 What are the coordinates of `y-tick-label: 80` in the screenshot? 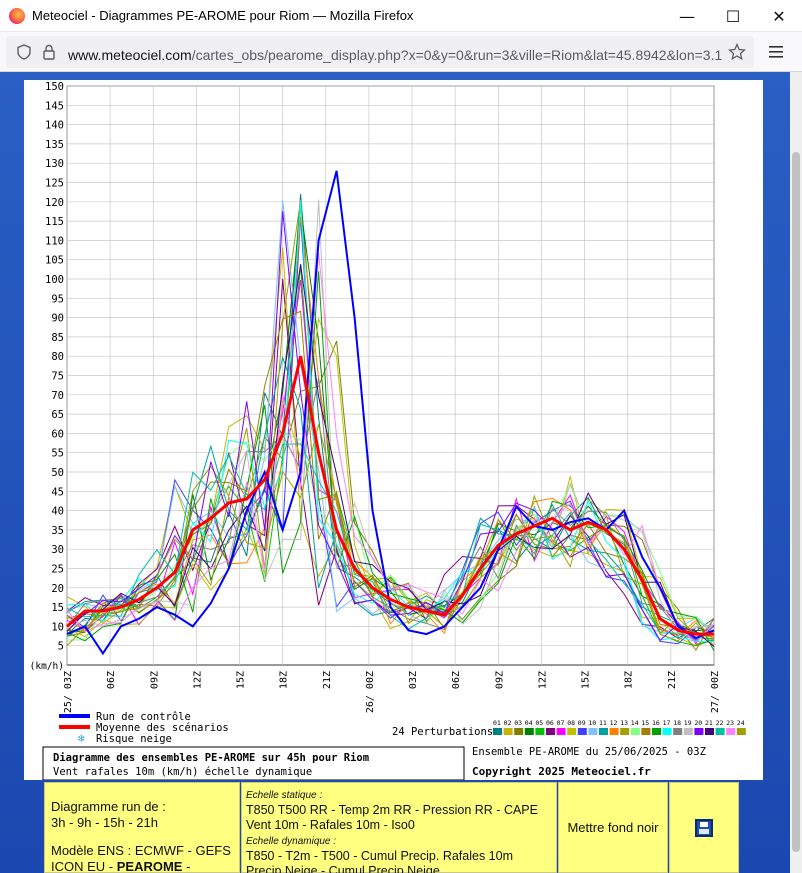 It's located at (57, 357).